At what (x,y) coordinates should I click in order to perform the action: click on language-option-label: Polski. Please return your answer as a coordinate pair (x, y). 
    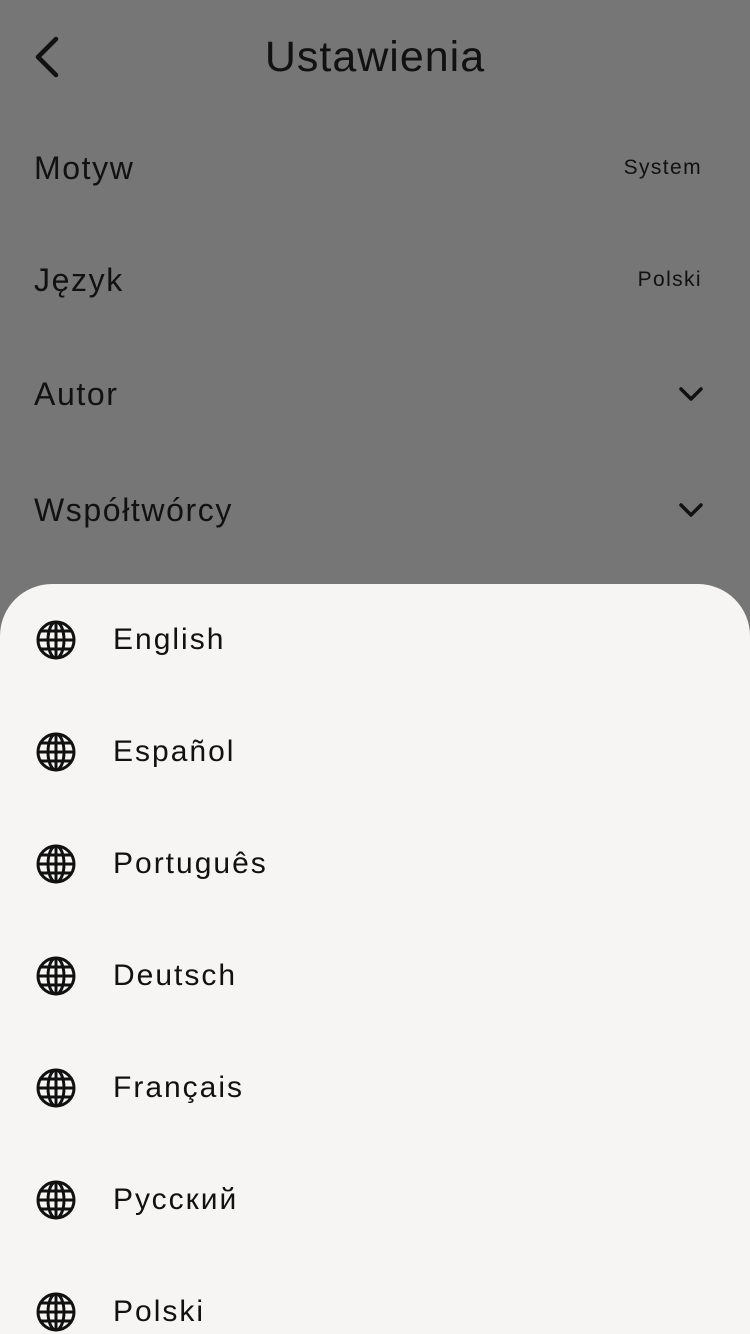
    Looking at the image, I should click on (159, 1311).